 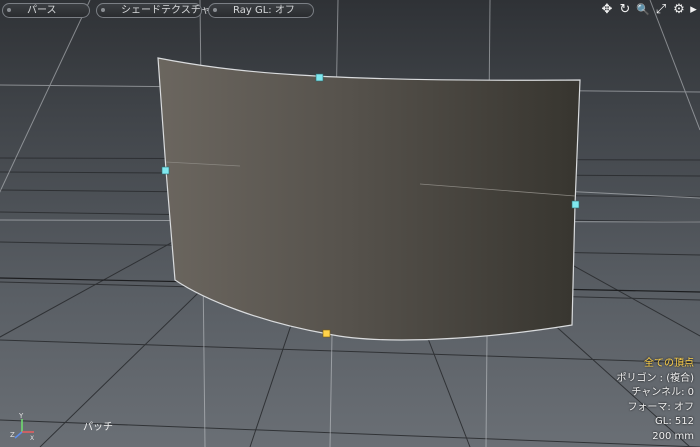 I want to click on vertex-left, so click(x=165, y=170).